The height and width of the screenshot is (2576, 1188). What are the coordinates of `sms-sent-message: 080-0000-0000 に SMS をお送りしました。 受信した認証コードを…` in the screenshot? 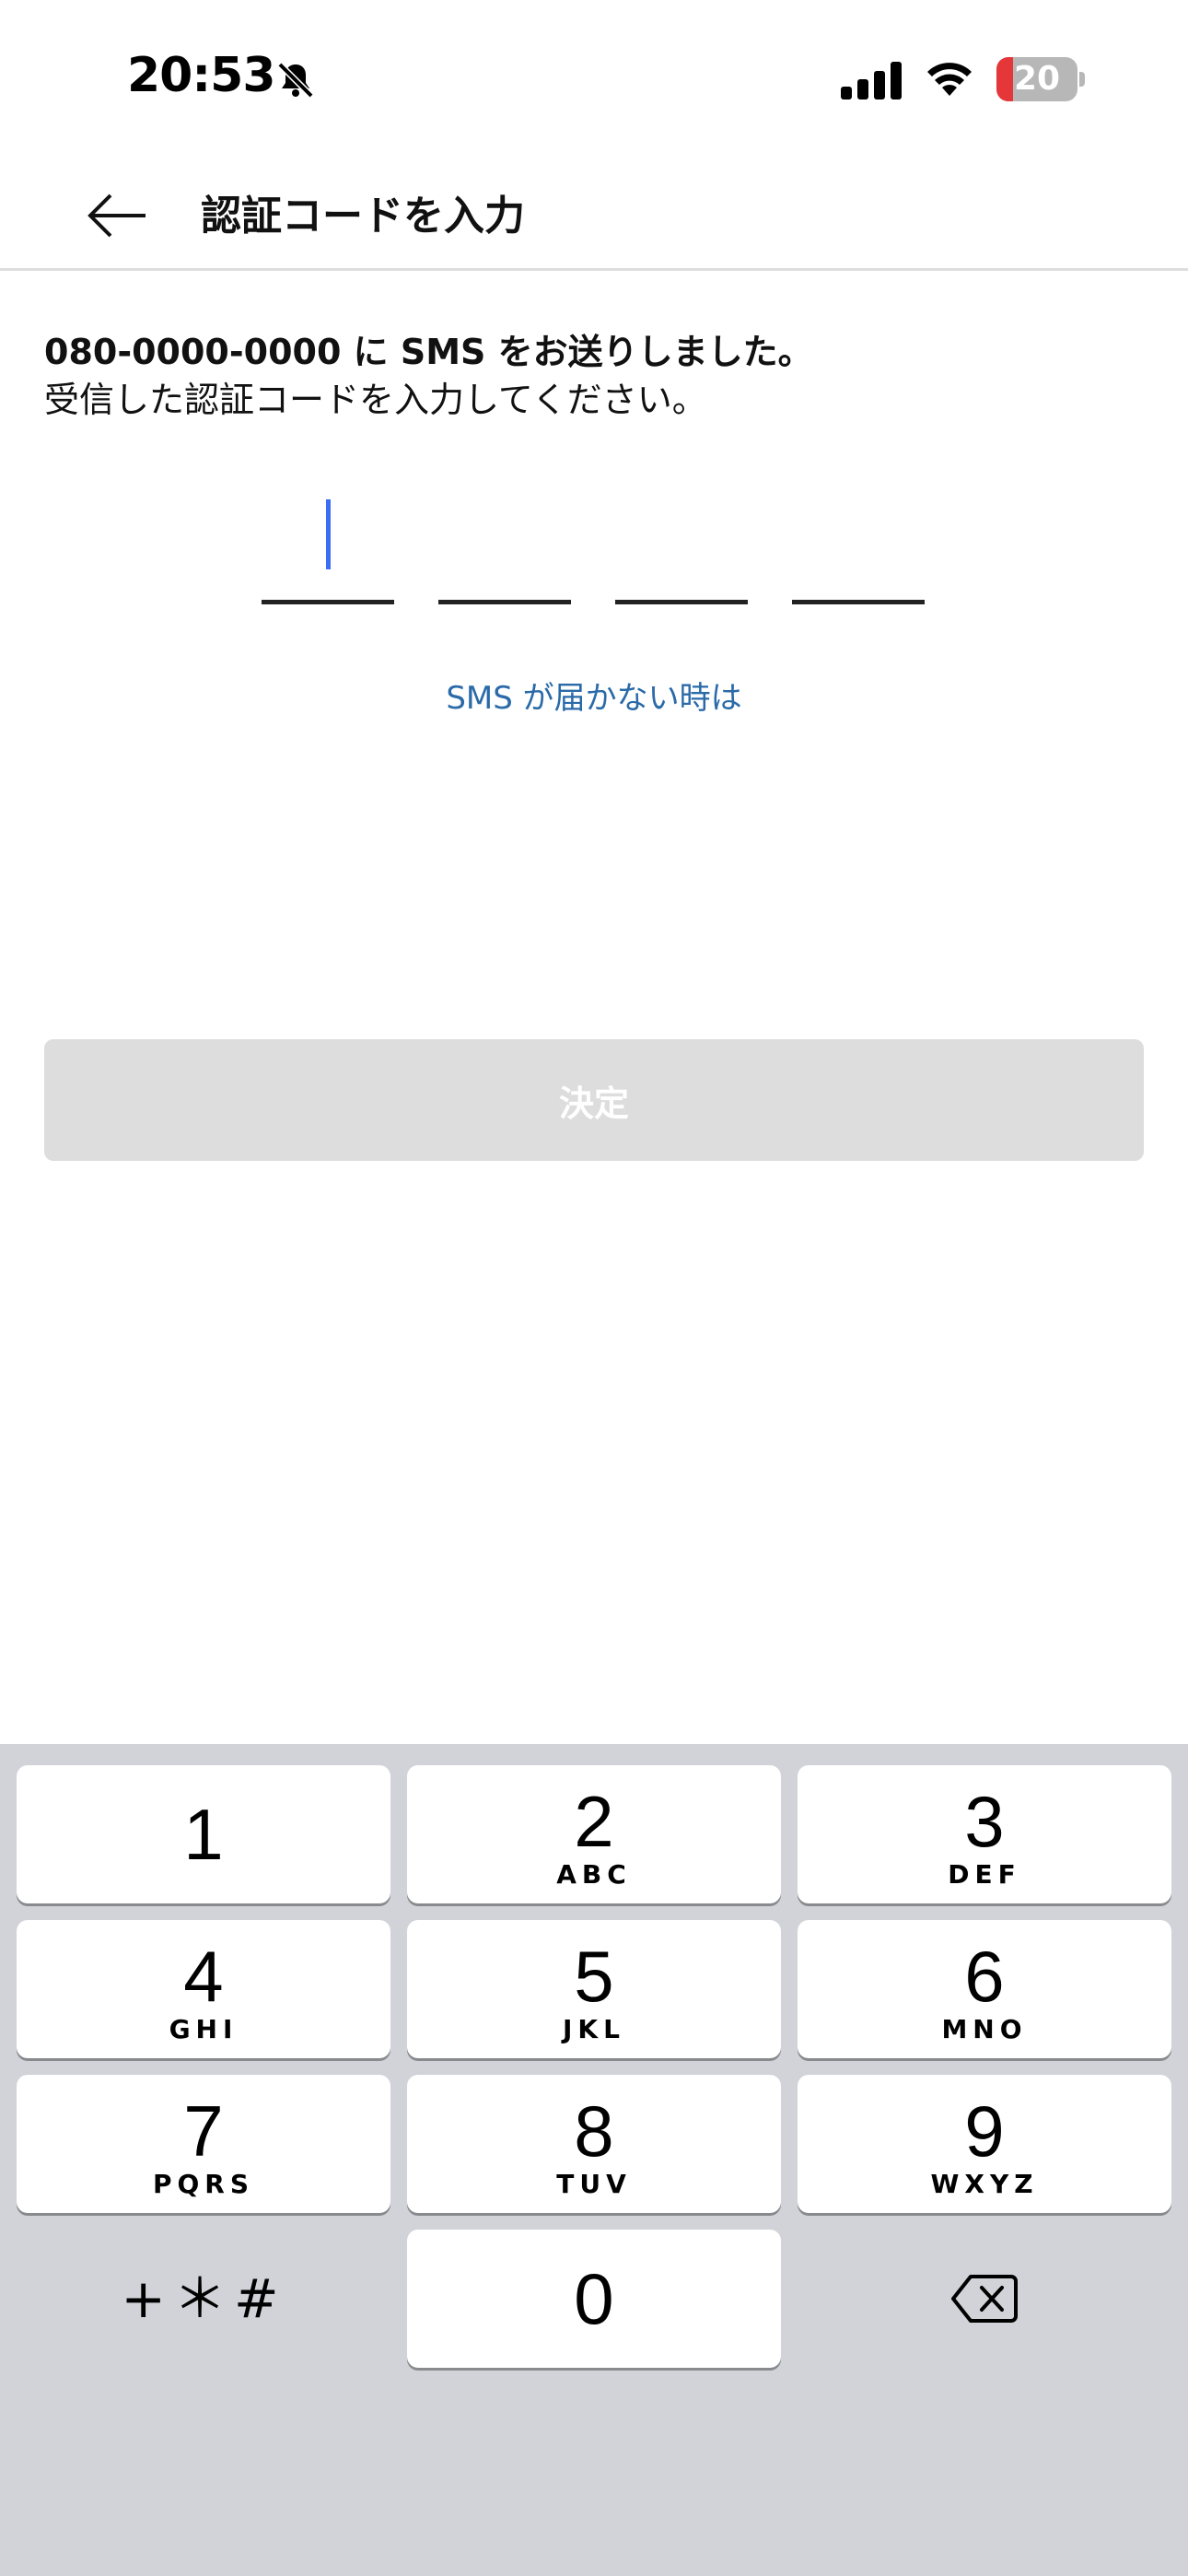 It's located at (596, 376).